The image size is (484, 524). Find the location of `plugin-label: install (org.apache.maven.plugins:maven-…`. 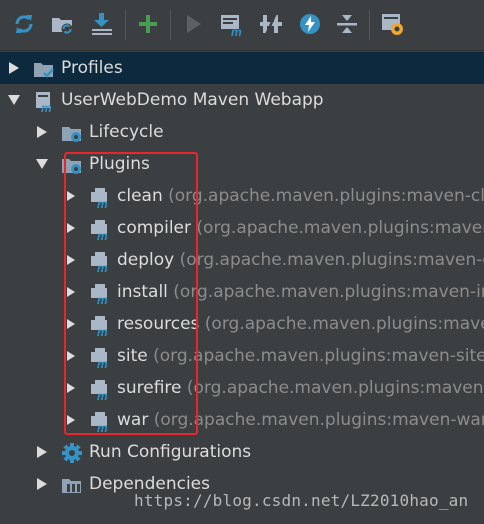

plugin-label: install (org.apache.maven.plugins:maven-… is located at coordinates (300, 292).